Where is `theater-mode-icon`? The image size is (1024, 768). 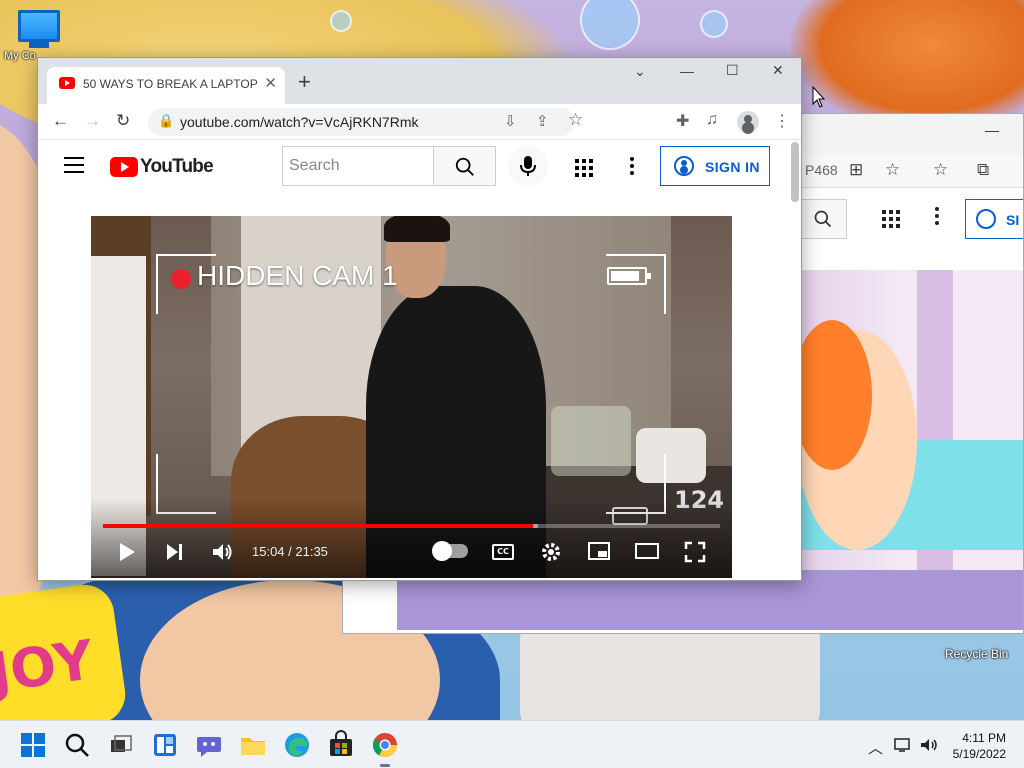 theater-mode-icon is located at coordinates (647, 551).